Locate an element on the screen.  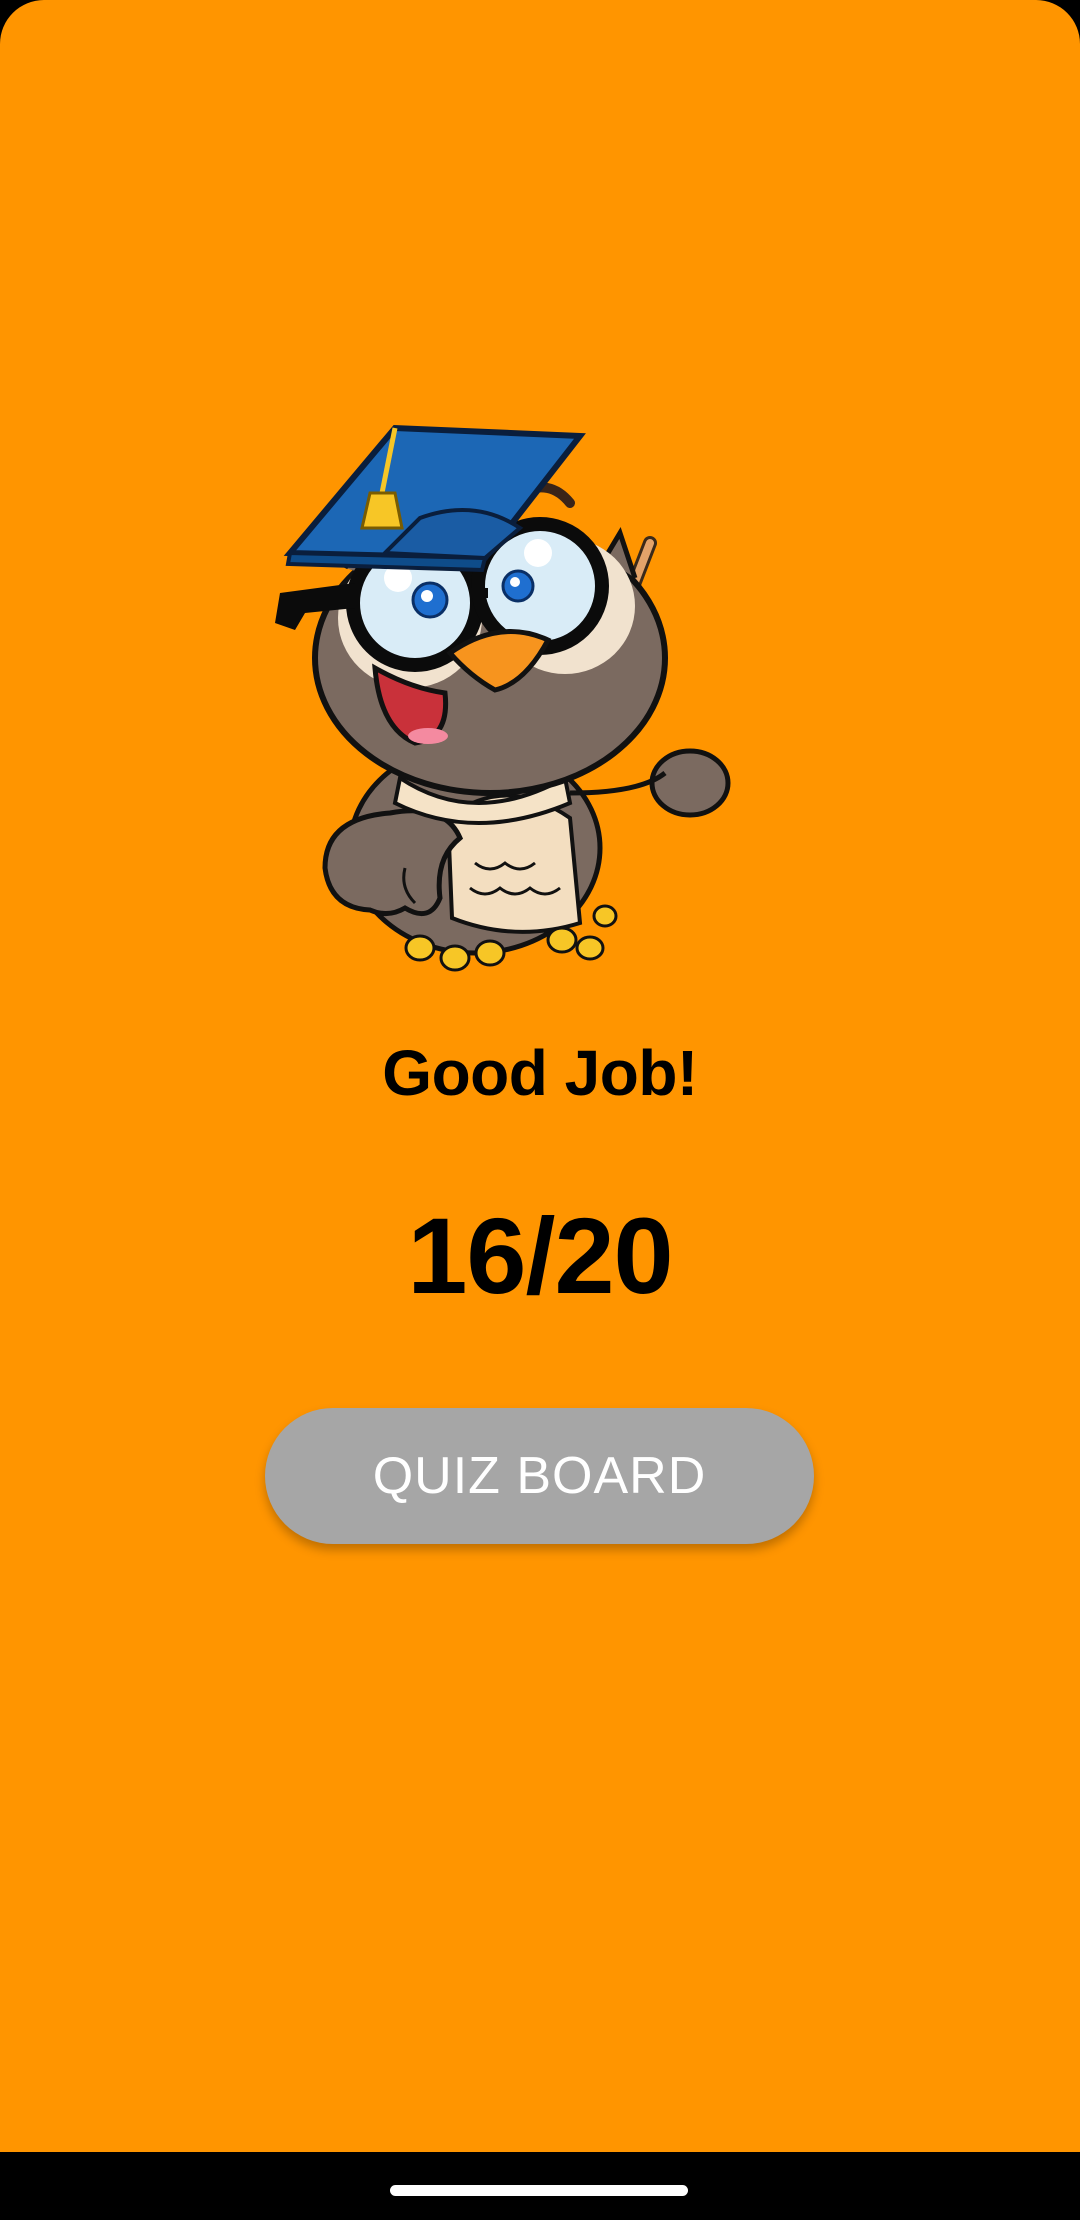
owl-teacher-icon is located at coordinates (540, 698).